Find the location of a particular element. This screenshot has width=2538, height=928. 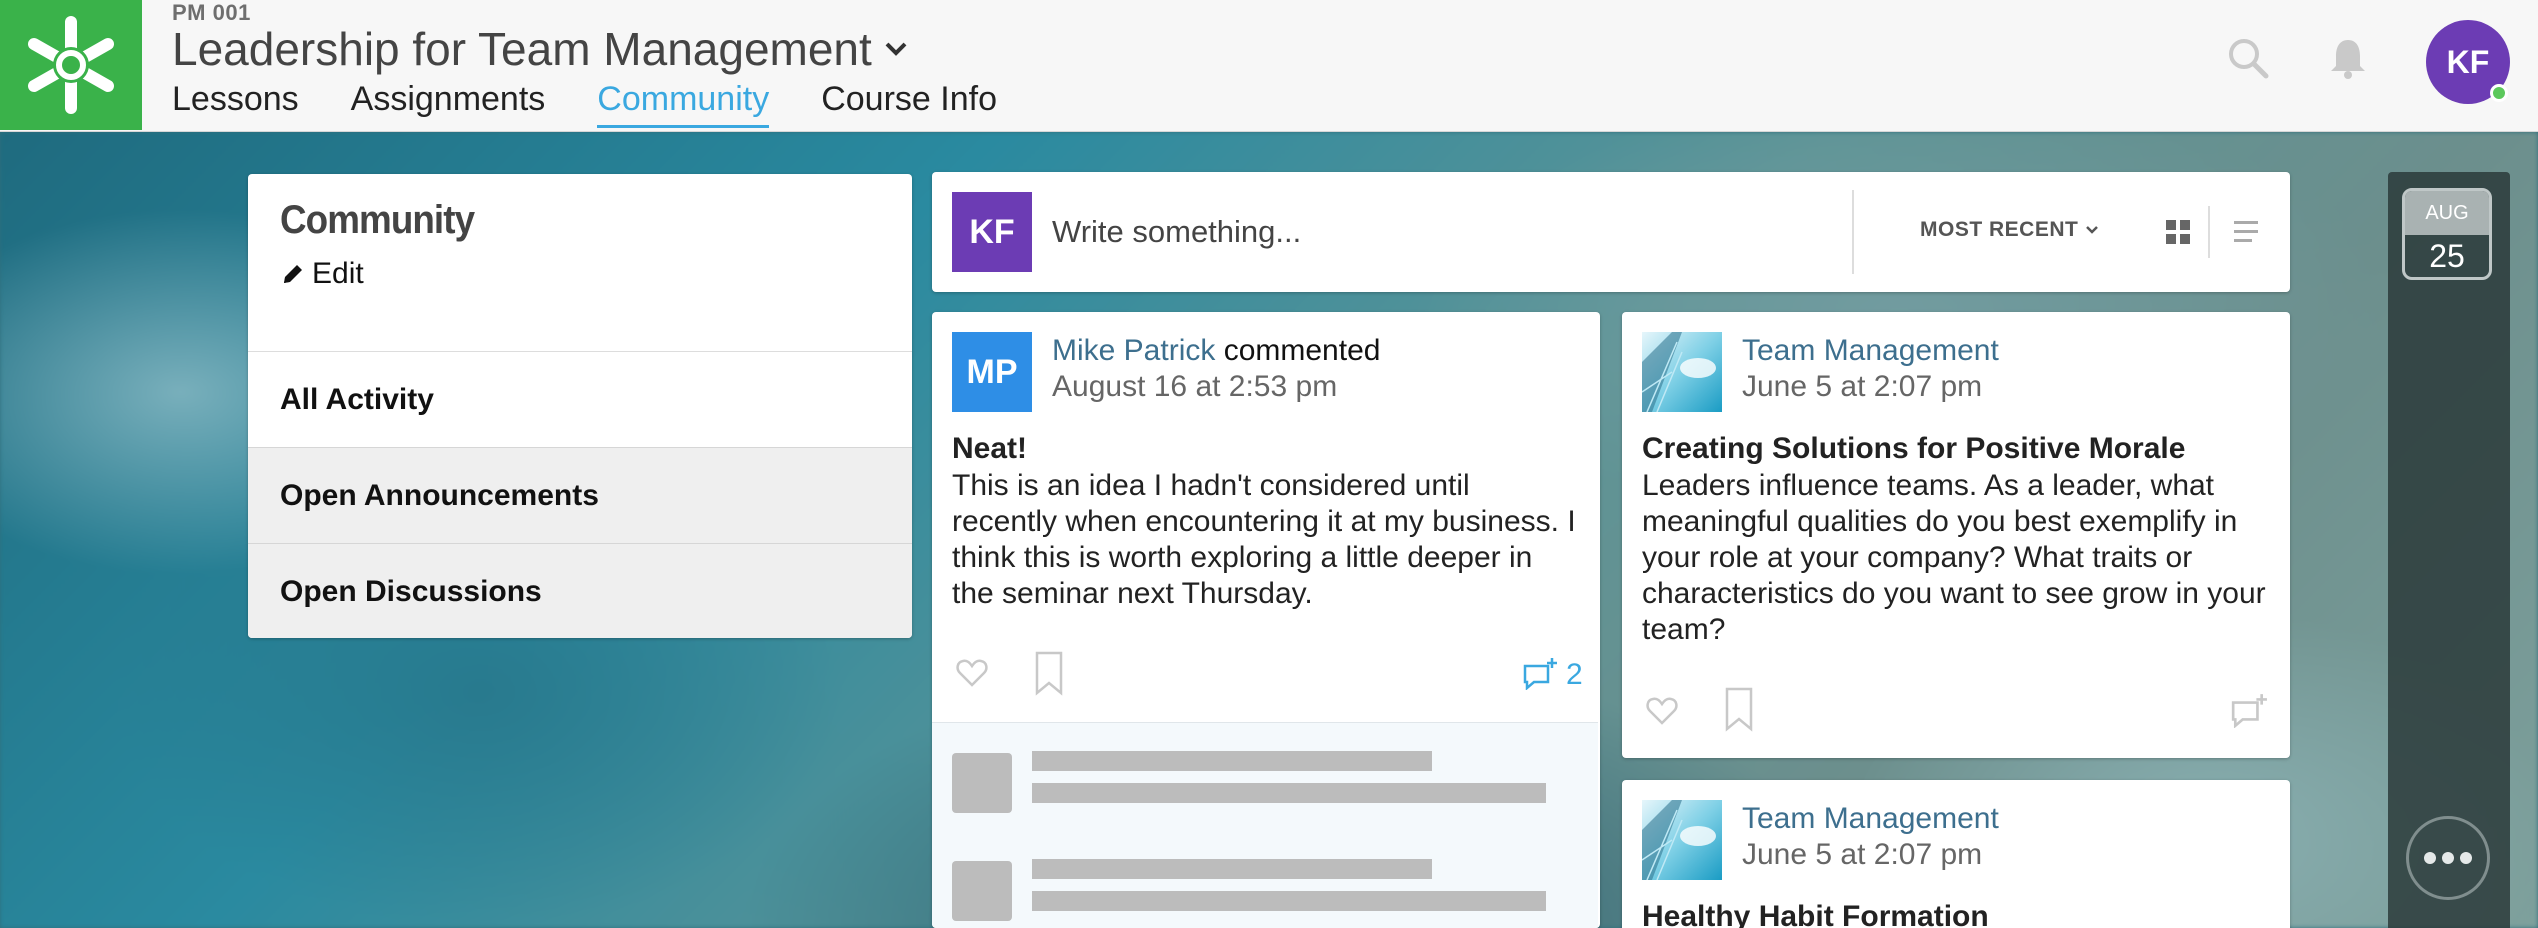

post-date: August 16 at 2:53 pm is located at coordinates (1195, 386).